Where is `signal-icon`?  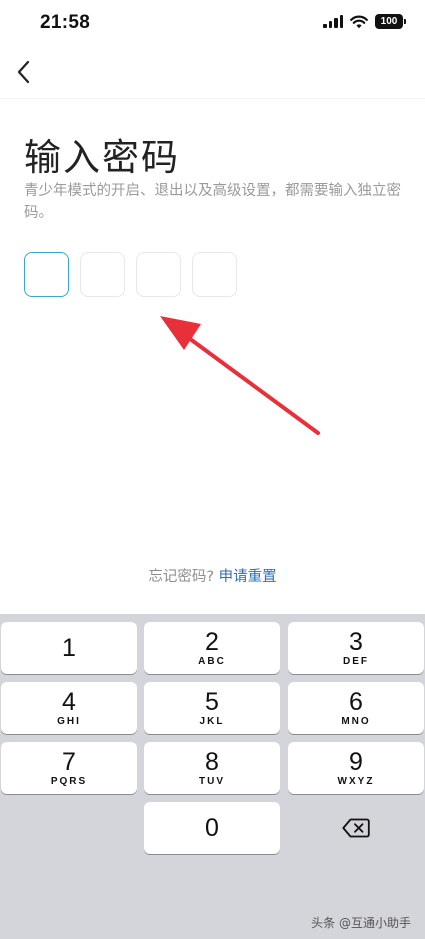 signal-icon is located at coordinates (333, 21).